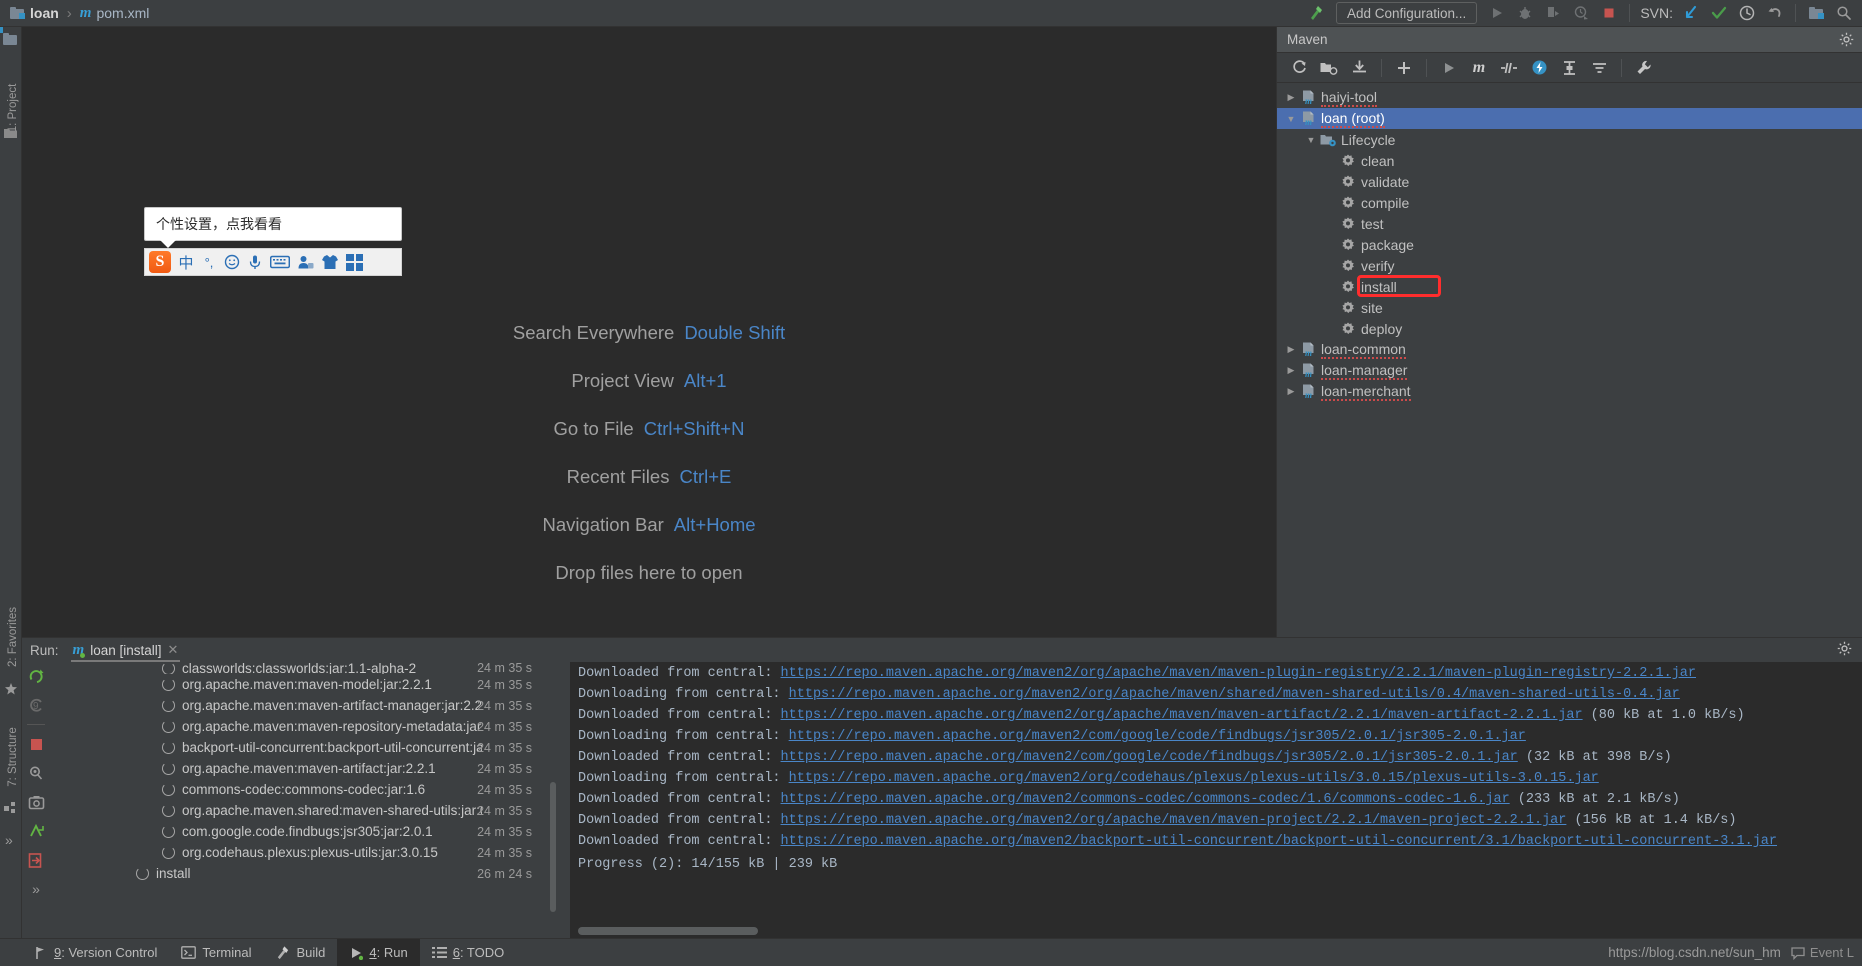 Image resolution: width=1862 pixels, height=966 pixels. I want to click on sidebar-item-favorites: 2: Favorites, so click(13, 637).